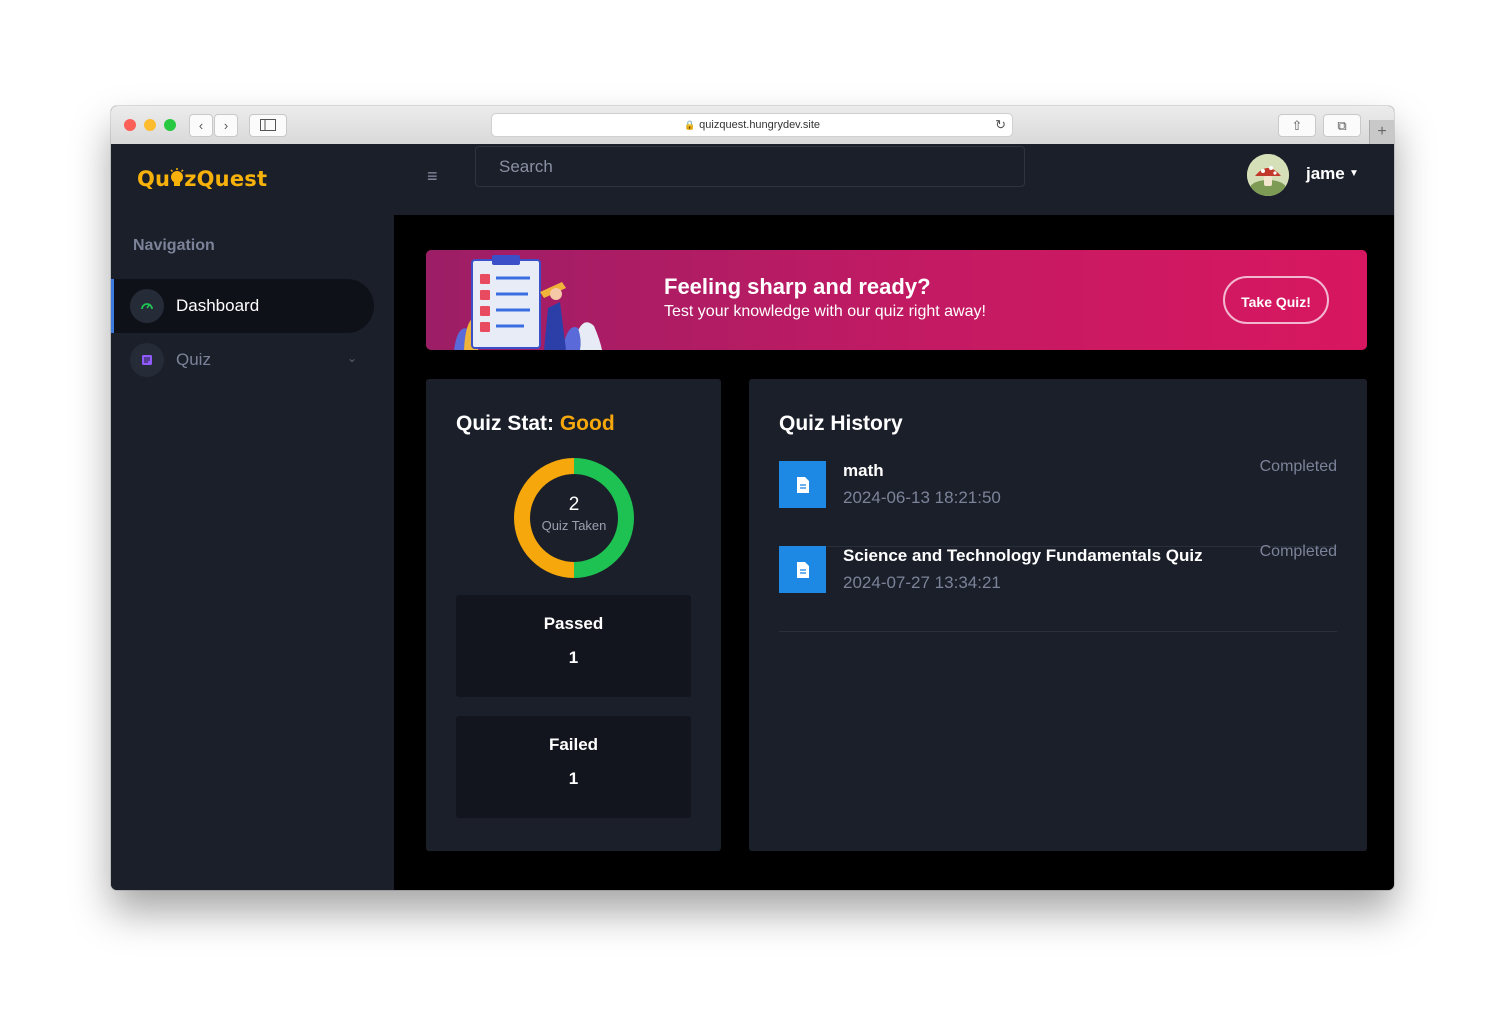 The height and width of the screenshot is (1018, 1504). What do you see at coordinates (177, 177) in the screenshot?
I see `lightbulb-icon` at bounding box center [177, 177].